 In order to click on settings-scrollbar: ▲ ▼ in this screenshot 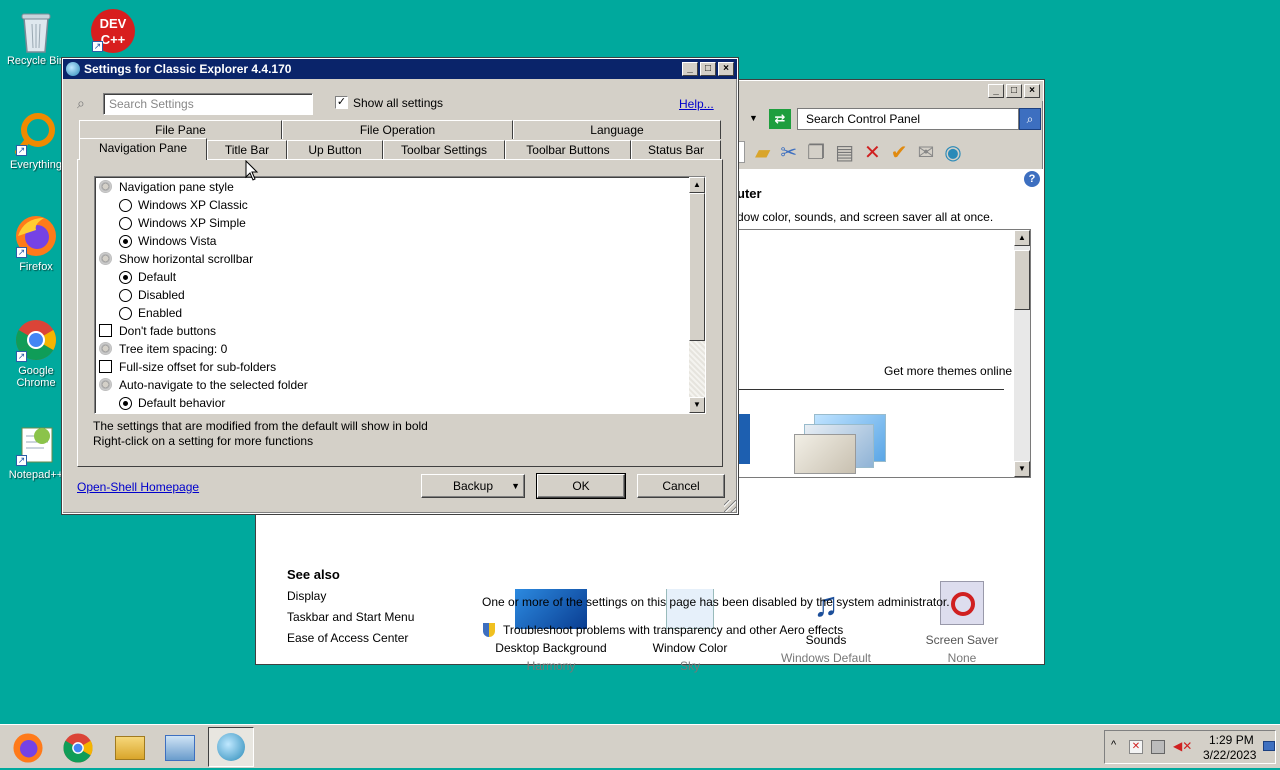, I will do `click(697, 295)`.